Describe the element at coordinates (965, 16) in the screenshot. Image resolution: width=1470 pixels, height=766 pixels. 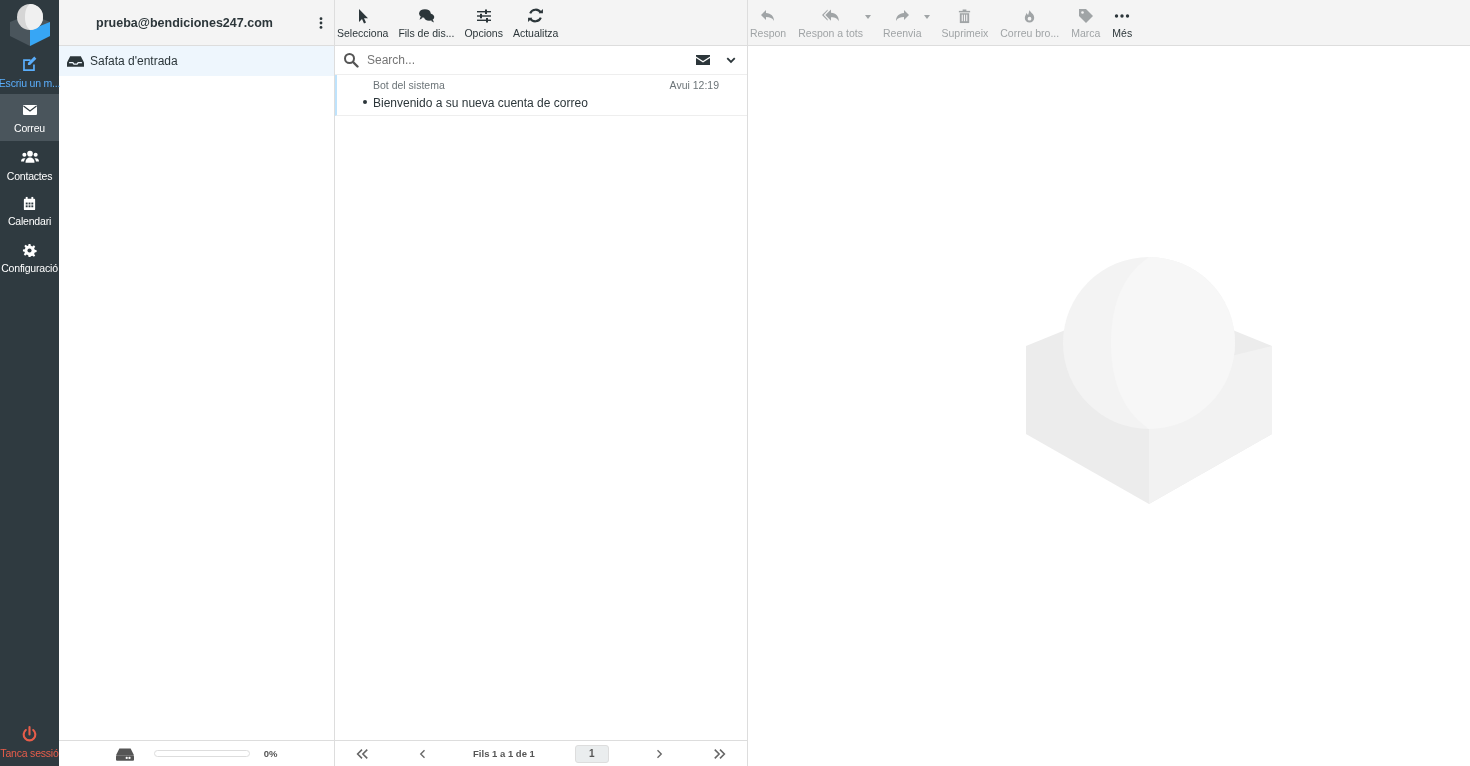
I see `trash-icon` at that location.